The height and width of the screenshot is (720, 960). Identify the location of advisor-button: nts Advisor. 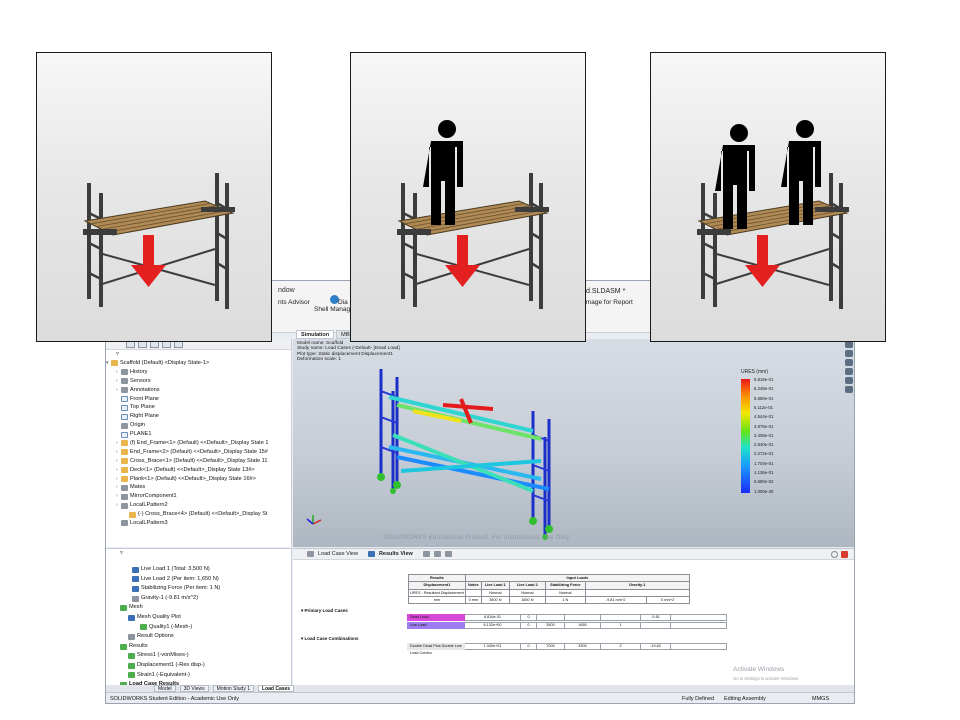
(294, 302).